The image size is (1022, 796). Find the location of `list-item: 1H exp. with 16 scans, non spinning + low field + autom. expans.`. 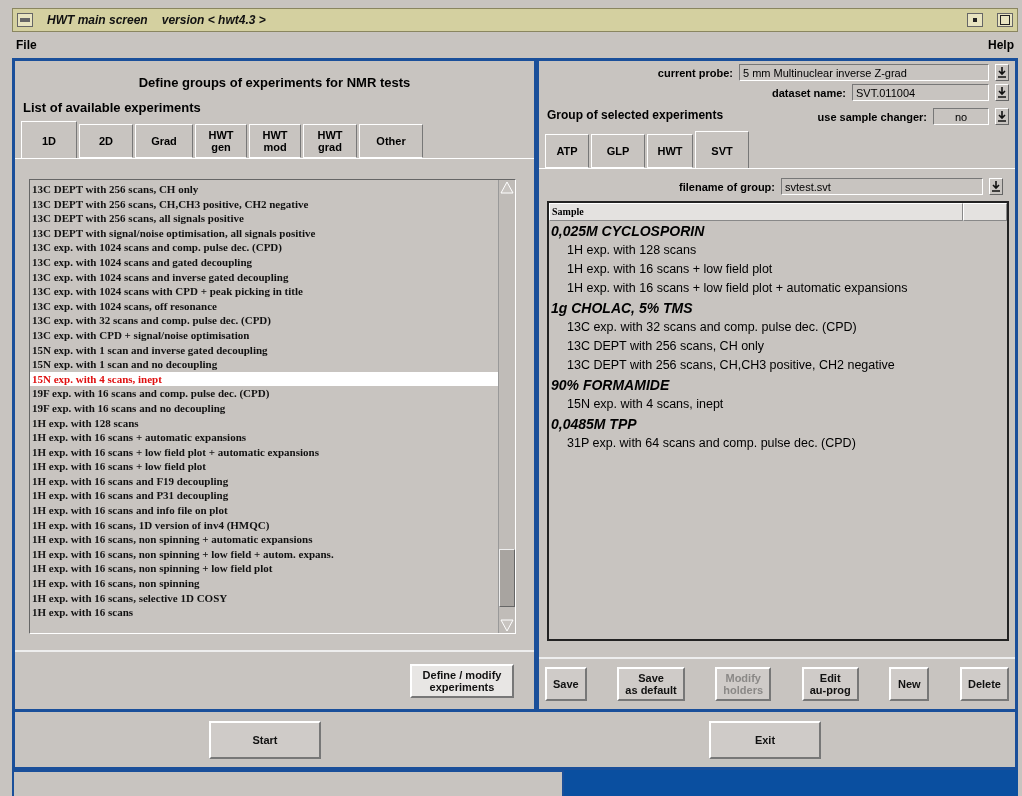

list-item: 1H exp. with 16 scans, non spinning + low field + autom. expans. is located at coordinates (264, 554).